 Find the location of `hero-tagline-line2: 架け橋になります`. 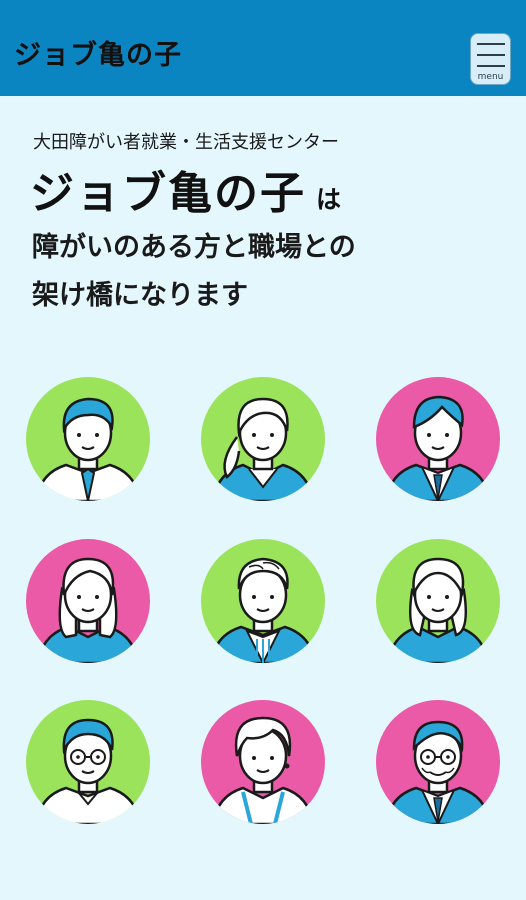

hero-tagline-line2: 架け橋になります is located at coordinates (140, 295).